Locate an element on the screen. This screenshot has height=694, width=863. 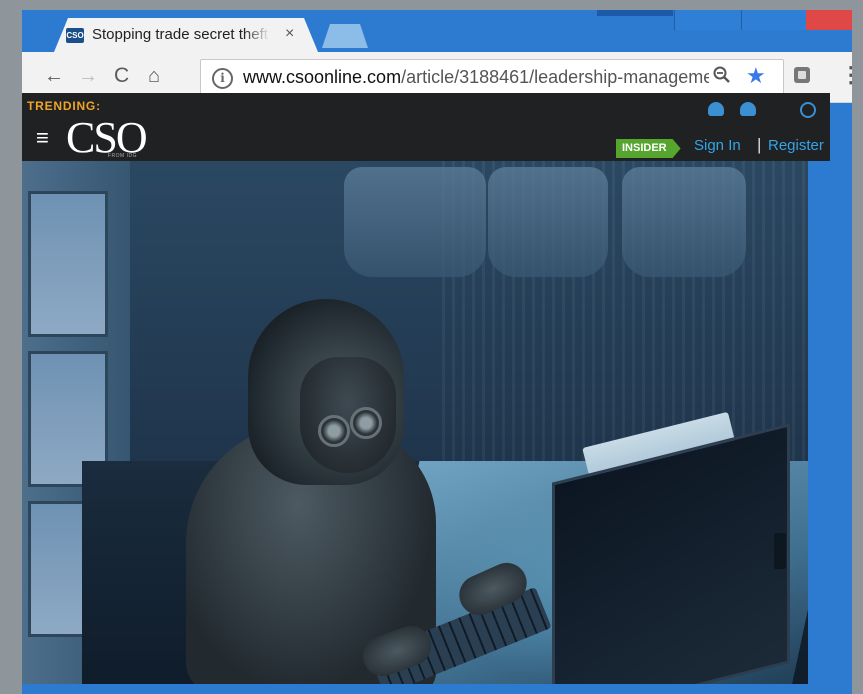
tab-title-fade is located at coordinates (257, 35).